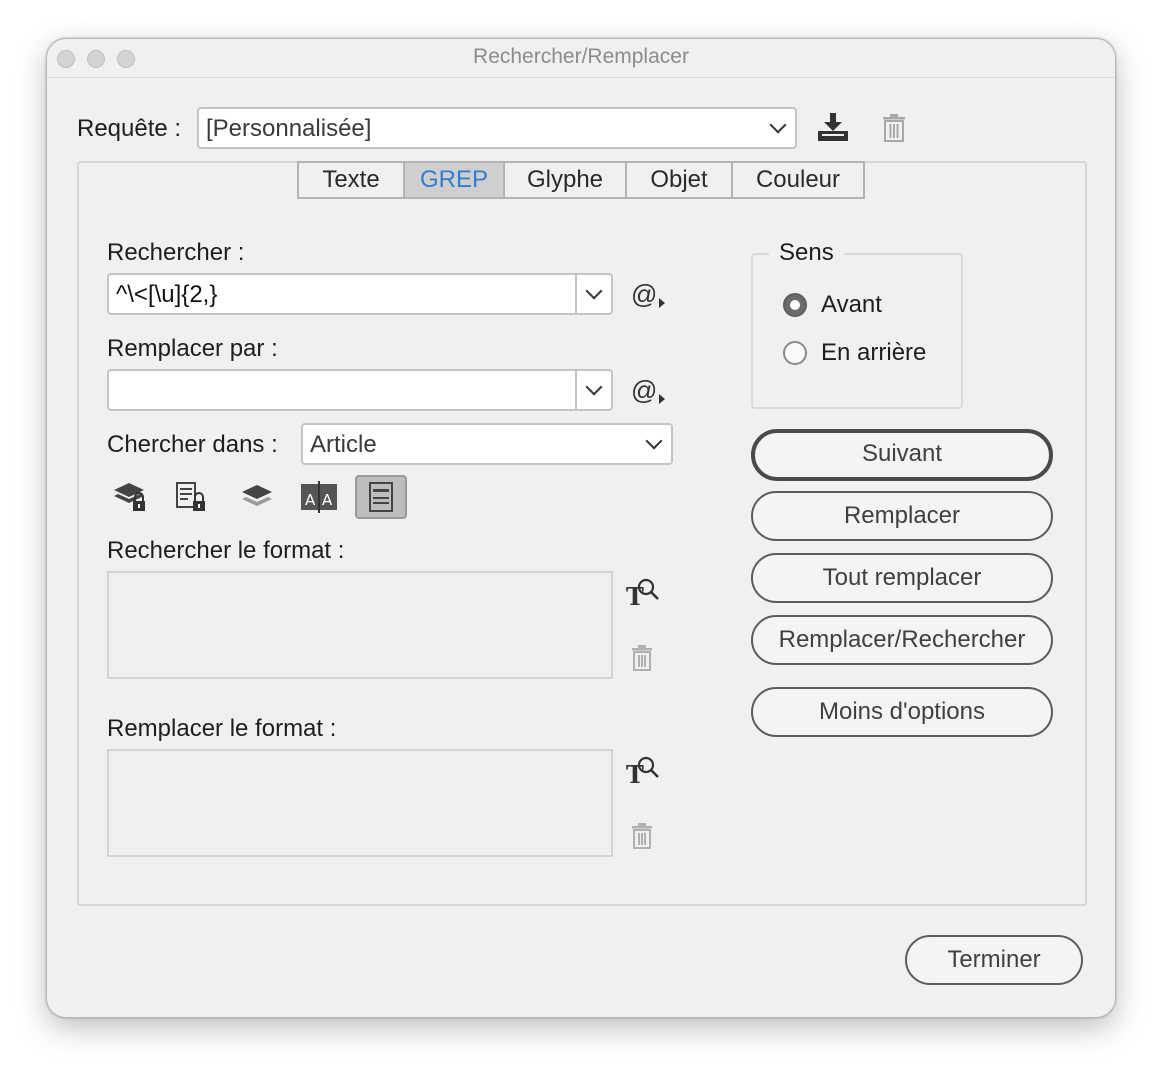  What do you see at coordinates (833, 128) in the screenshot?
I see `save-query-icon` at bounding box center [833, 128].